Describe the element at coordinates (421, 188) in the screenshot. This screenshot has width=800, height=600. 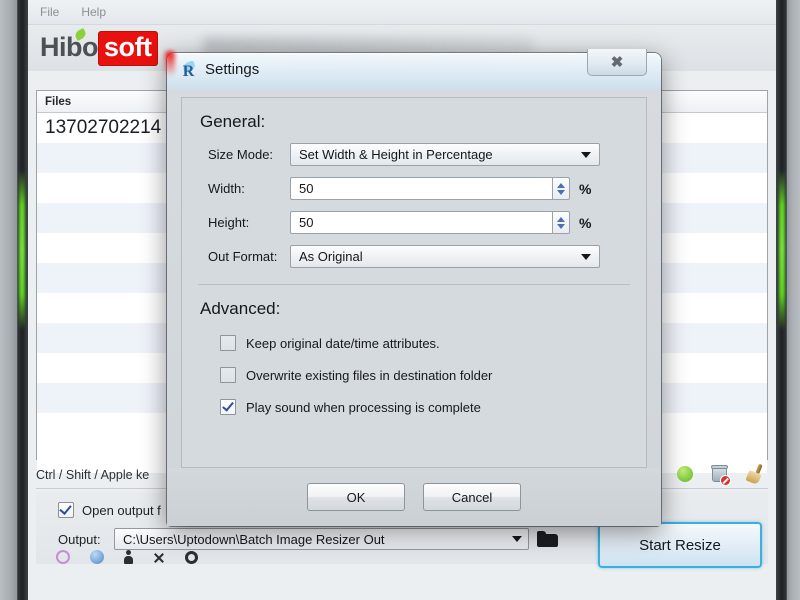
I see `width-input: 50` at that location.